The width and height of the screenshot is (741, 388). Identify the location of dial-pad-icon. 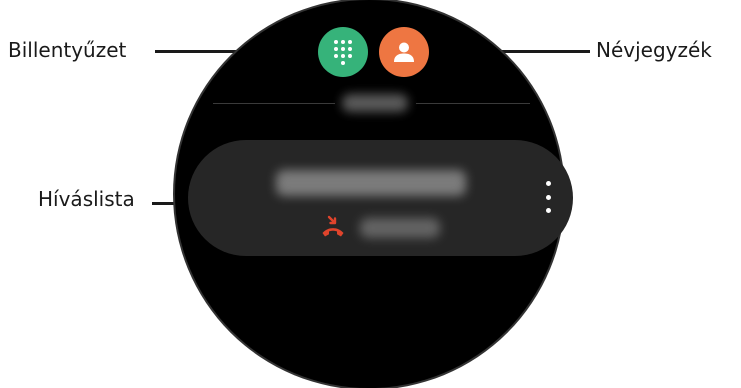
(343, 52).